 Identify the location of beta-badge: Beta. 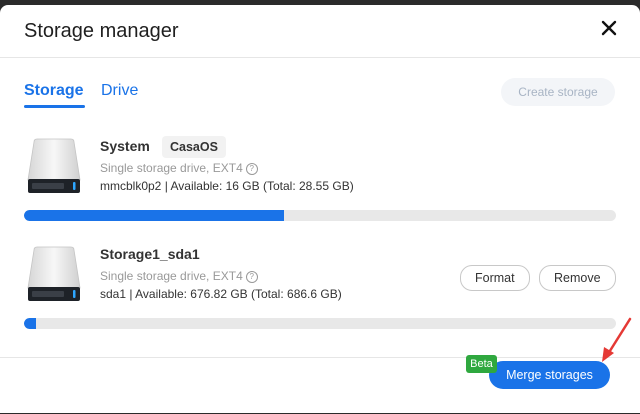
(481, 364).